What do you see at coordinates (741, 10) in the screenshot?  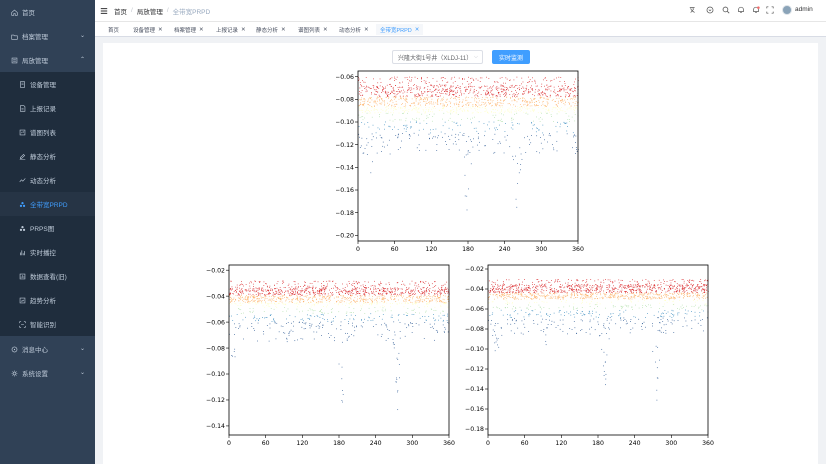 I see `bell-icon` at bounding box center [741, 10].